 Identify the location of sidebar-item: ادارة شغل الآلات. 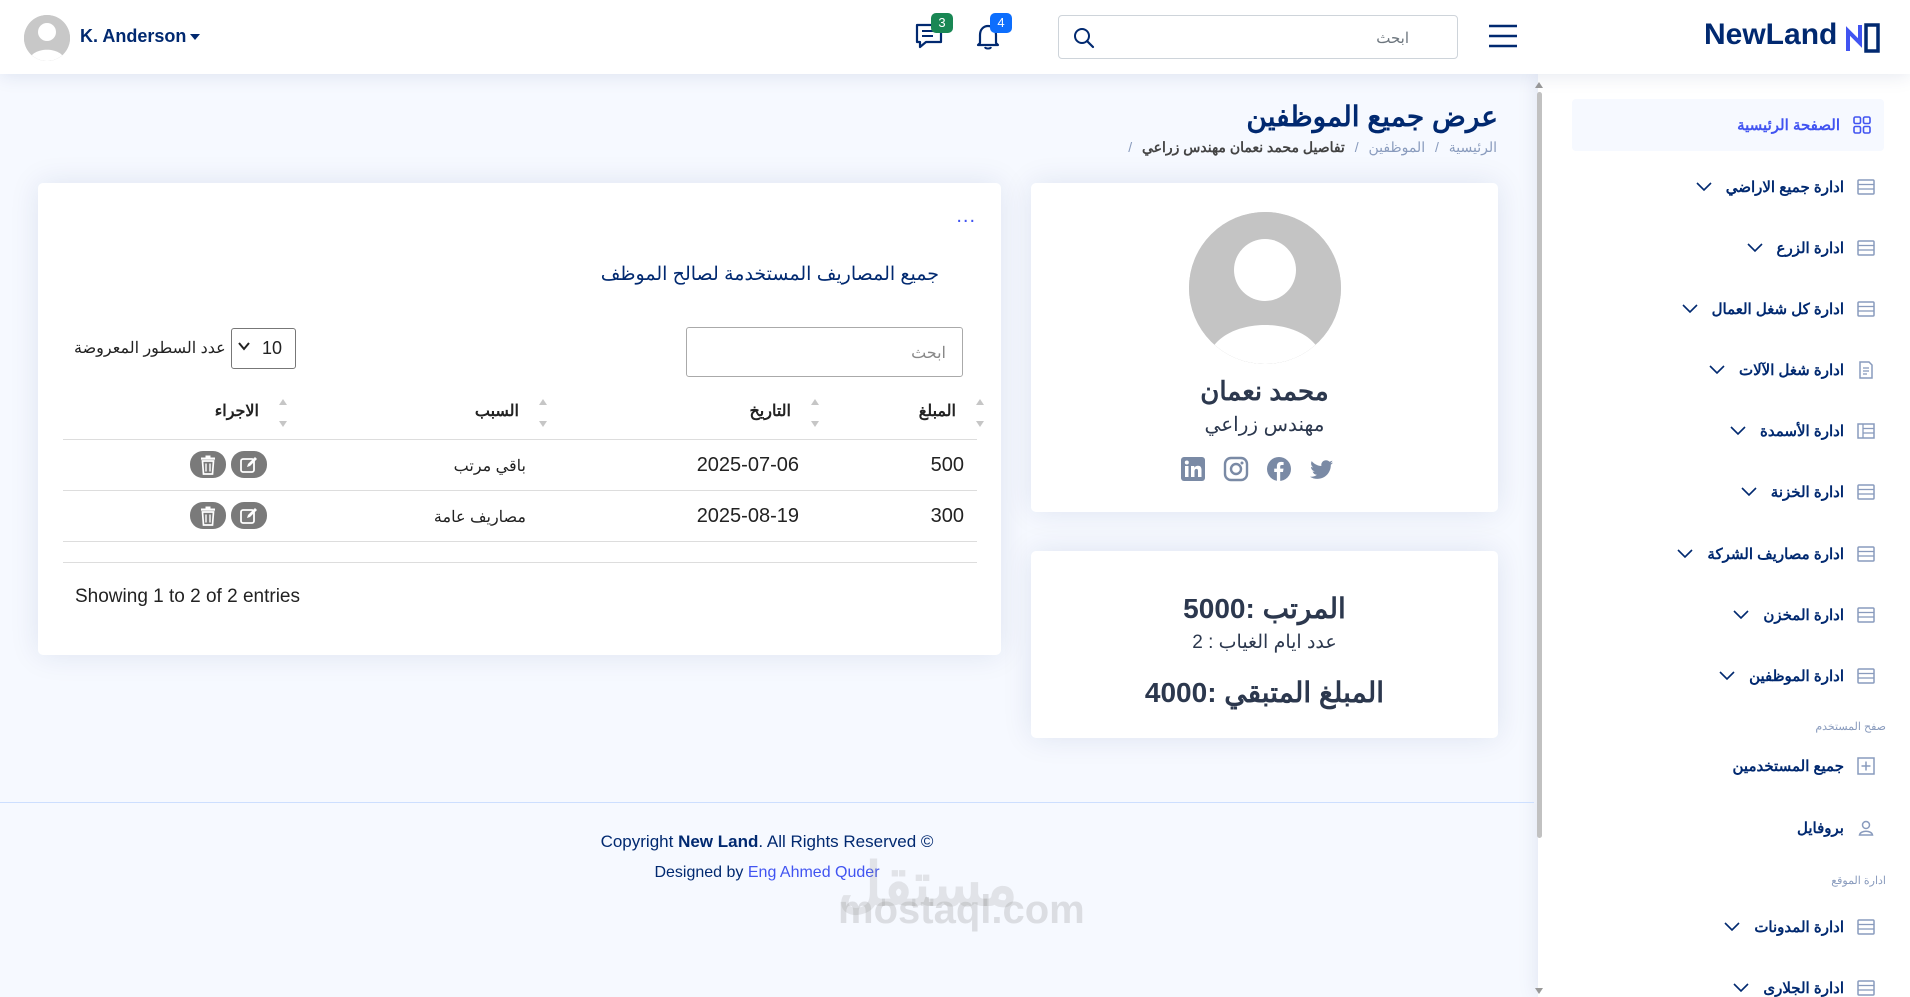
(1726, 370).